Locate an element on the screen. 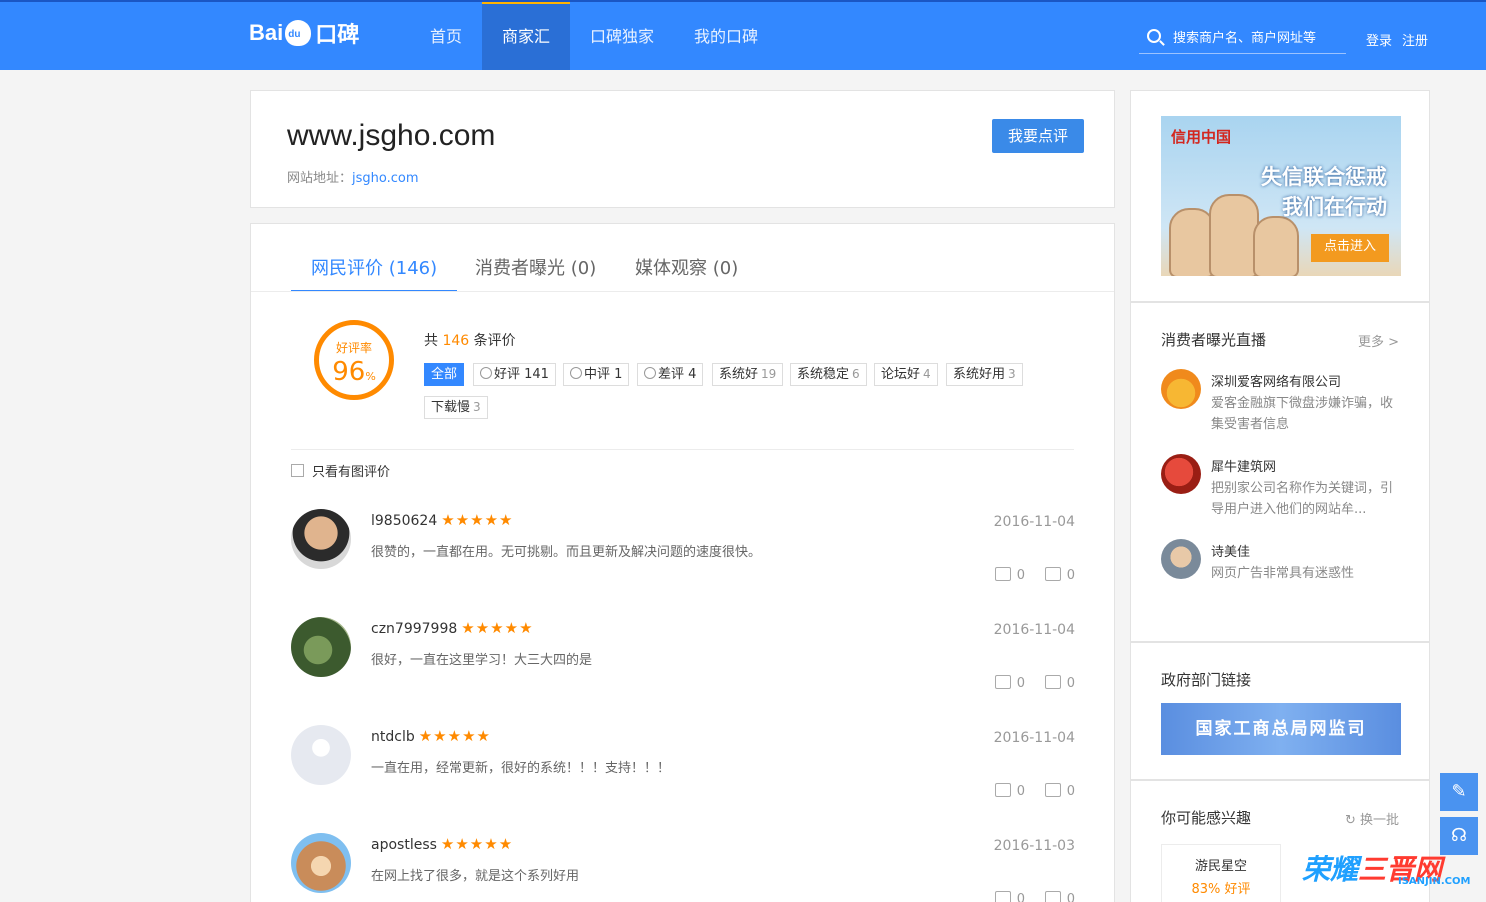 The width and height of the screenshot is (1486, 902). neutral-face-icon is located at coordinates (576, 373).